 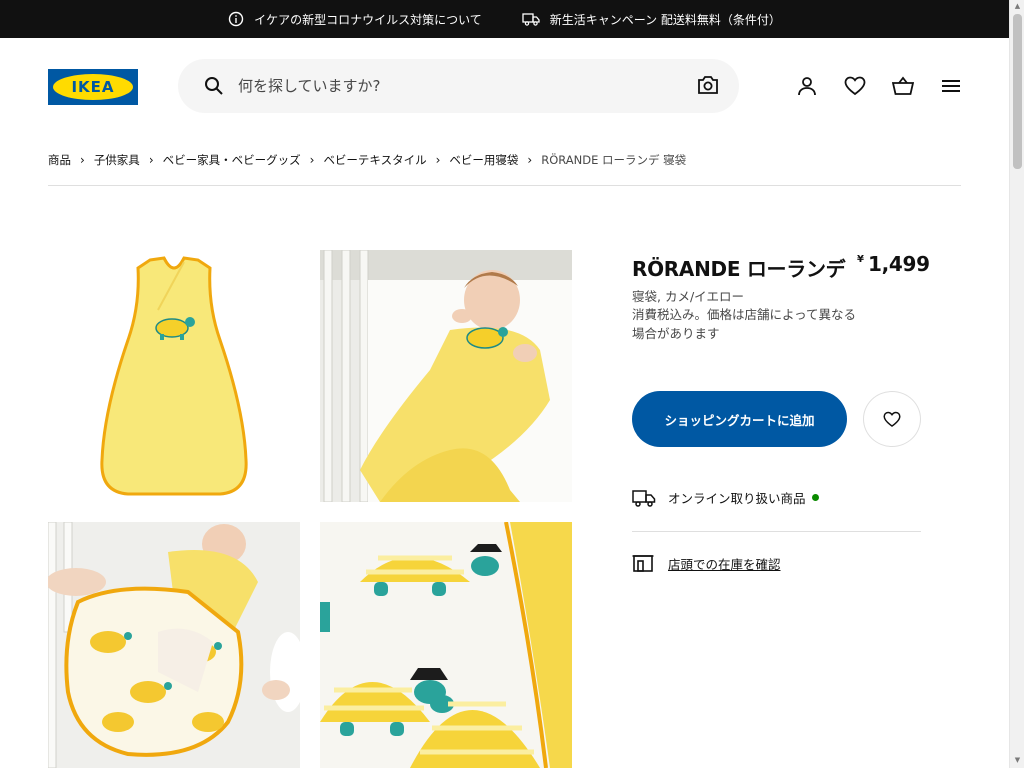 What do you see at coordinates (236, 19) in the screenshot?
I see `info-icon` at bounding box center [236, 19].